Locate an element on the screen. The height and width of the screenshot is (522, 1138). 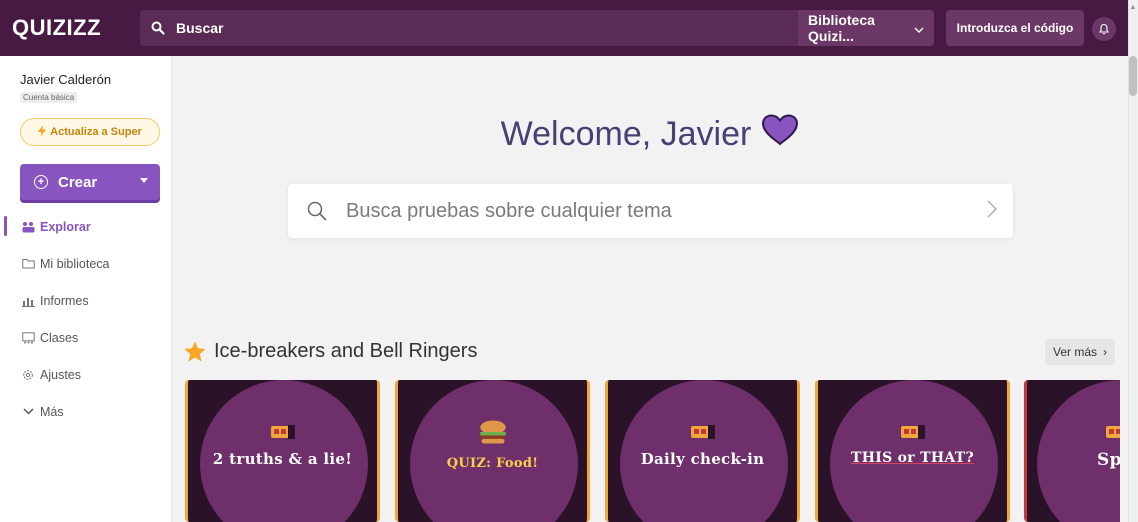
quiz-card: Daily check-in is located at coordinates (702, 451).